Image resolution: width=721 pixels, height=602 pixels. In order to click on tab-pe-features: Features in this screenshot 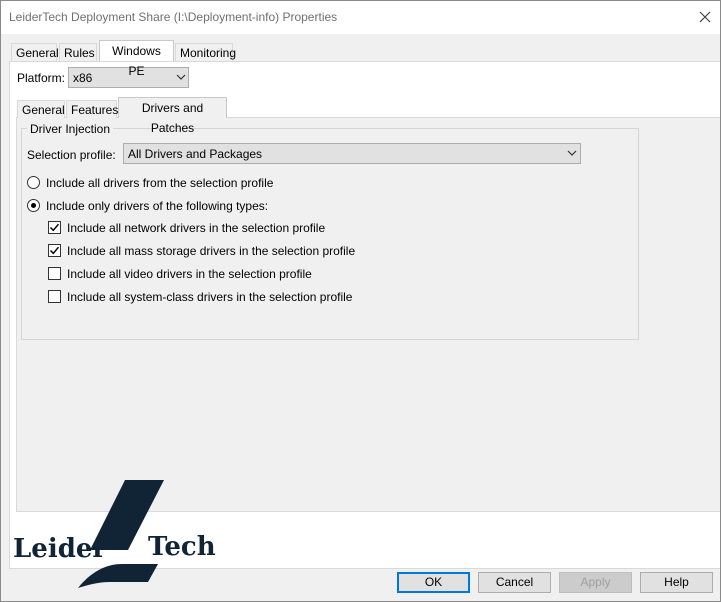, I will do `click(92, 109)`.